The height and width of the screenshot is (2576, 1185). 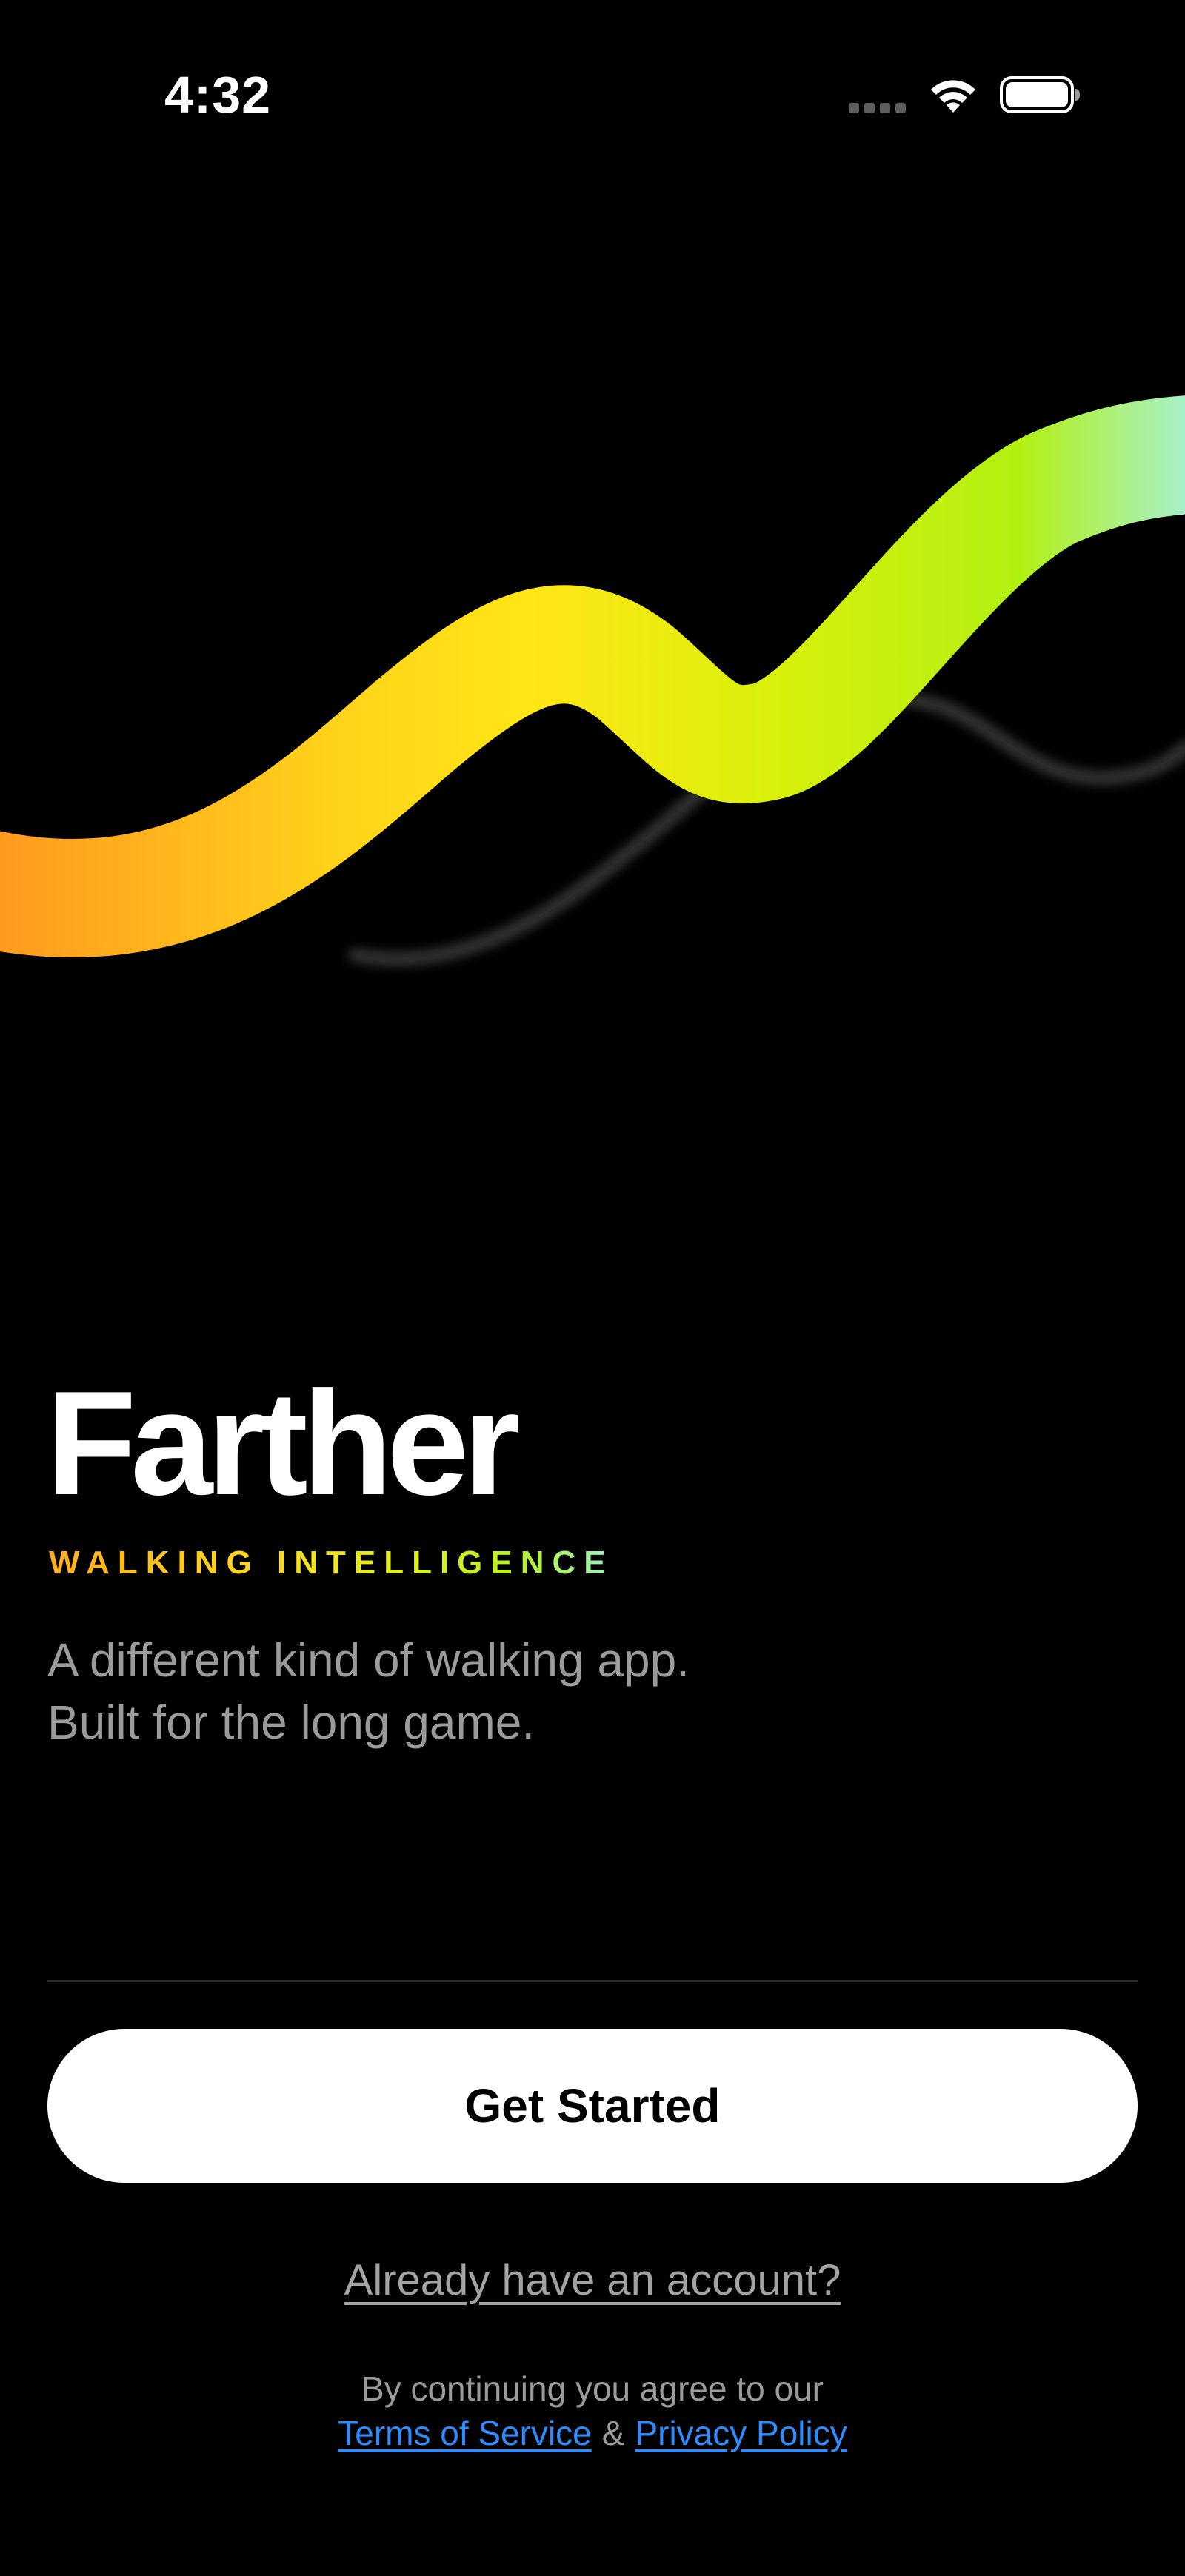 What do you see at coordinates (592, 2106) in the screenshot?
I see `get-started-button: Get Started` at bounding box center [592, 2106].